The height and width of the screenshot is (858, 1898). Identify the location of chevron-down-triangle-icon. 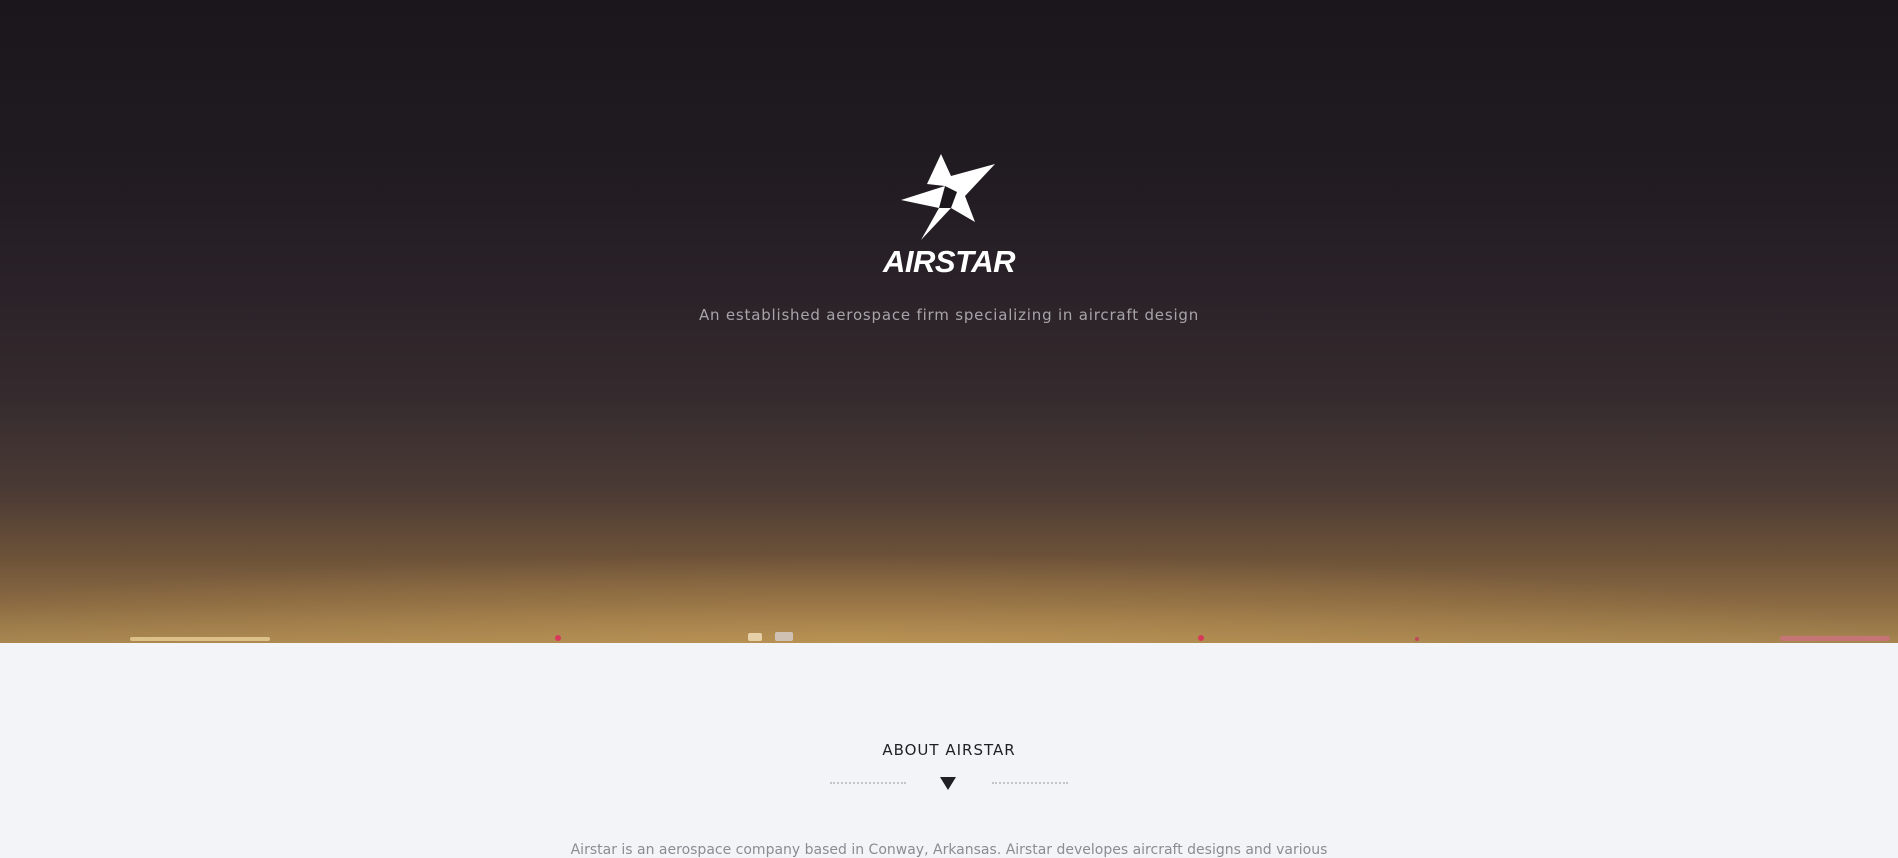
(948, 783).